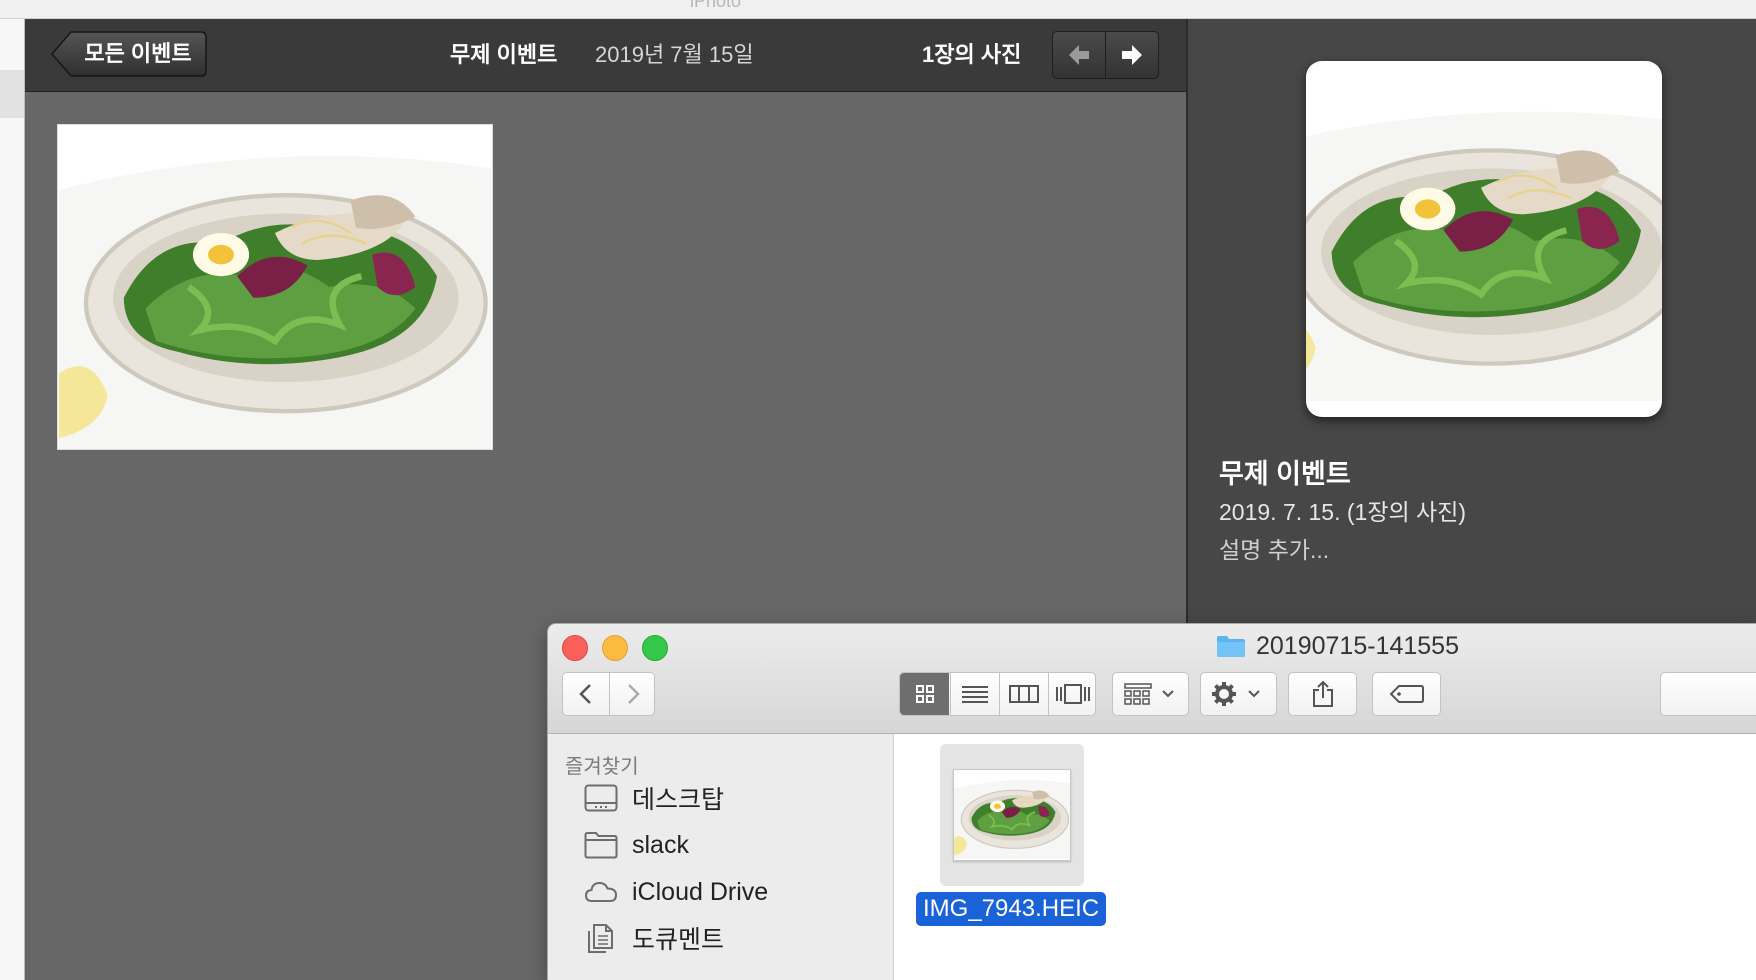 The width and height of the screenshot is (1756, 980). I want to click on photo-image, so click(275, 287).